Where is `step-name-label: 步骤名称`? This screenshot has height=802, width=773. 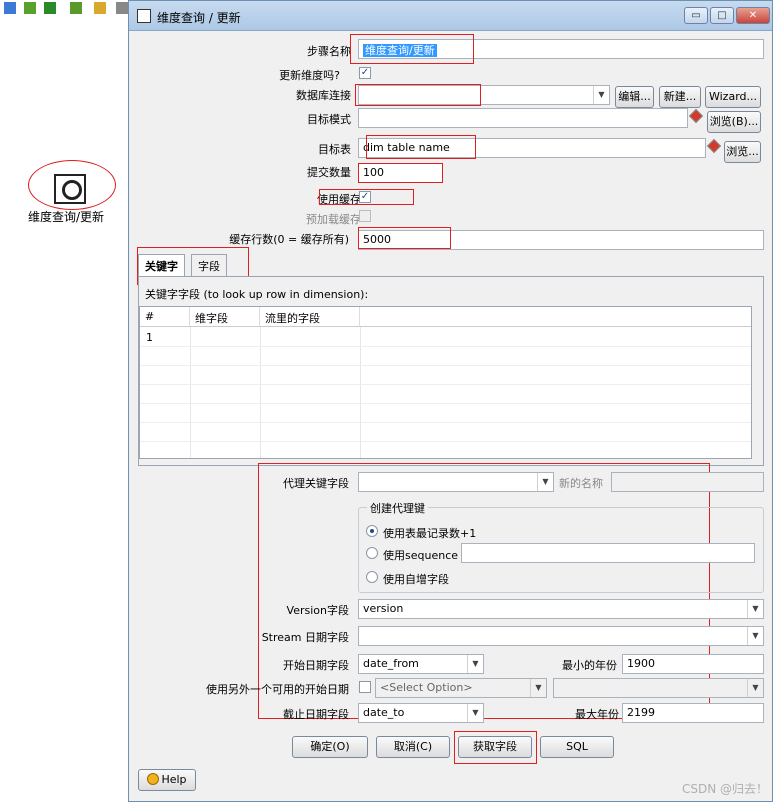
step-name-label: 步骤名称 is located at coordinates (329, 51).